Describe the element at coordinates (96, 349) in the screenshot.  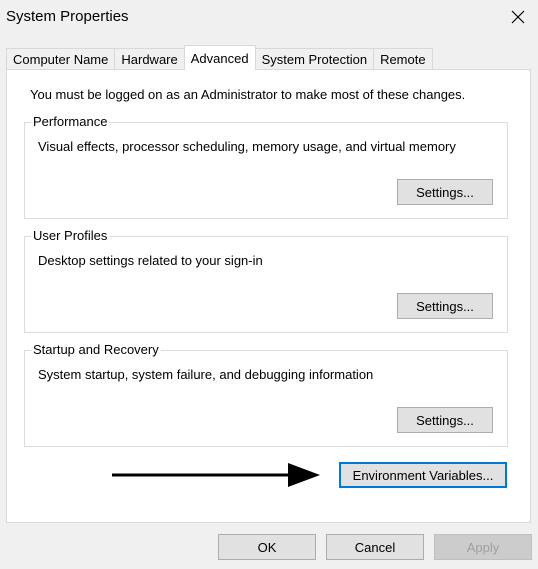
I see `startup-recovery-group-label: Startup and Recovery` at that location.